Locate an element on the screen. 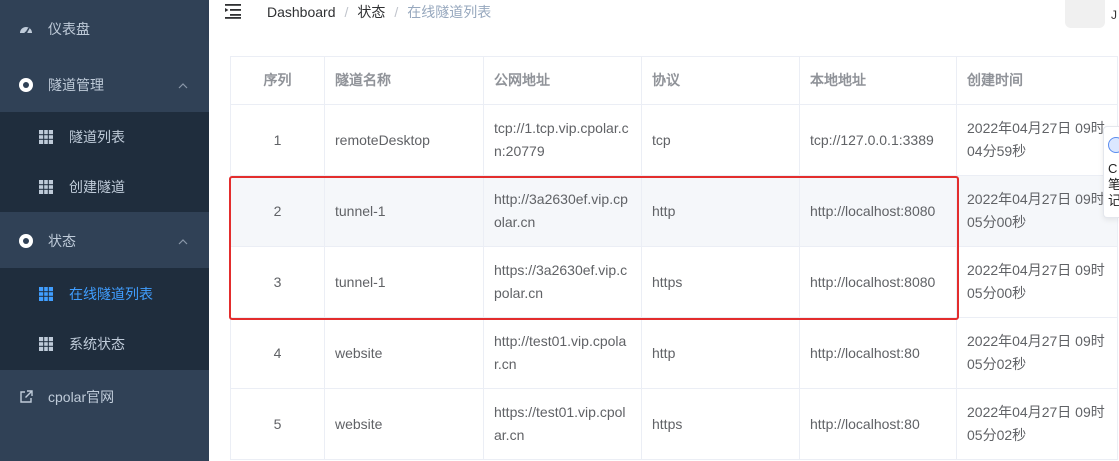  avatar is located at coordinates (1085, 14).